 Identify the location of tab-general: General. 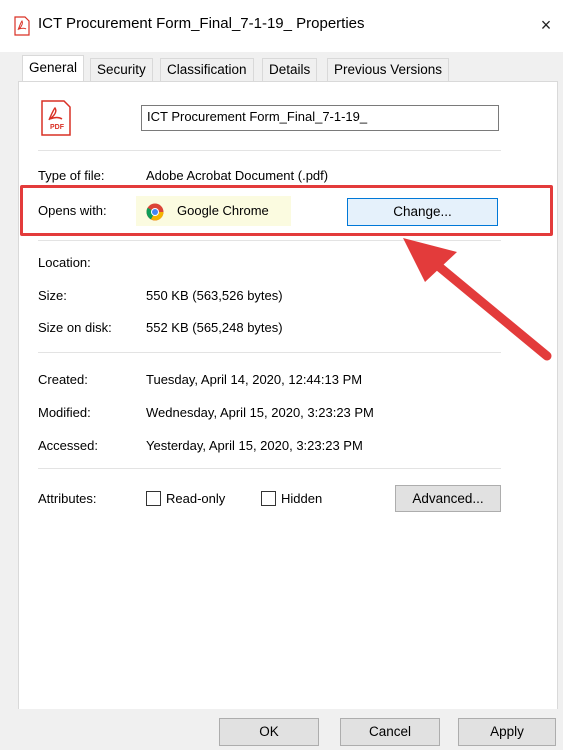
(53, 69).